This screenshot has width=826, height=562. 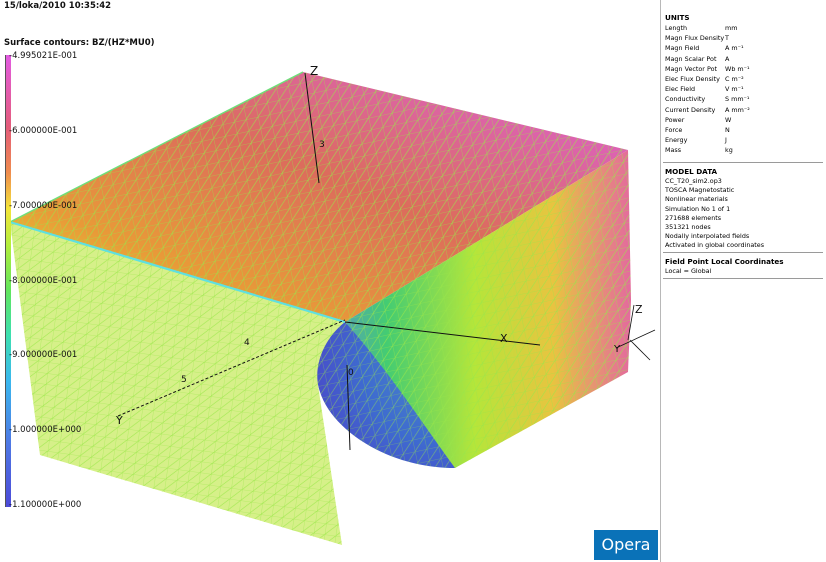 I want to click on opera-logo: Opera, so click(x=626, y=545).